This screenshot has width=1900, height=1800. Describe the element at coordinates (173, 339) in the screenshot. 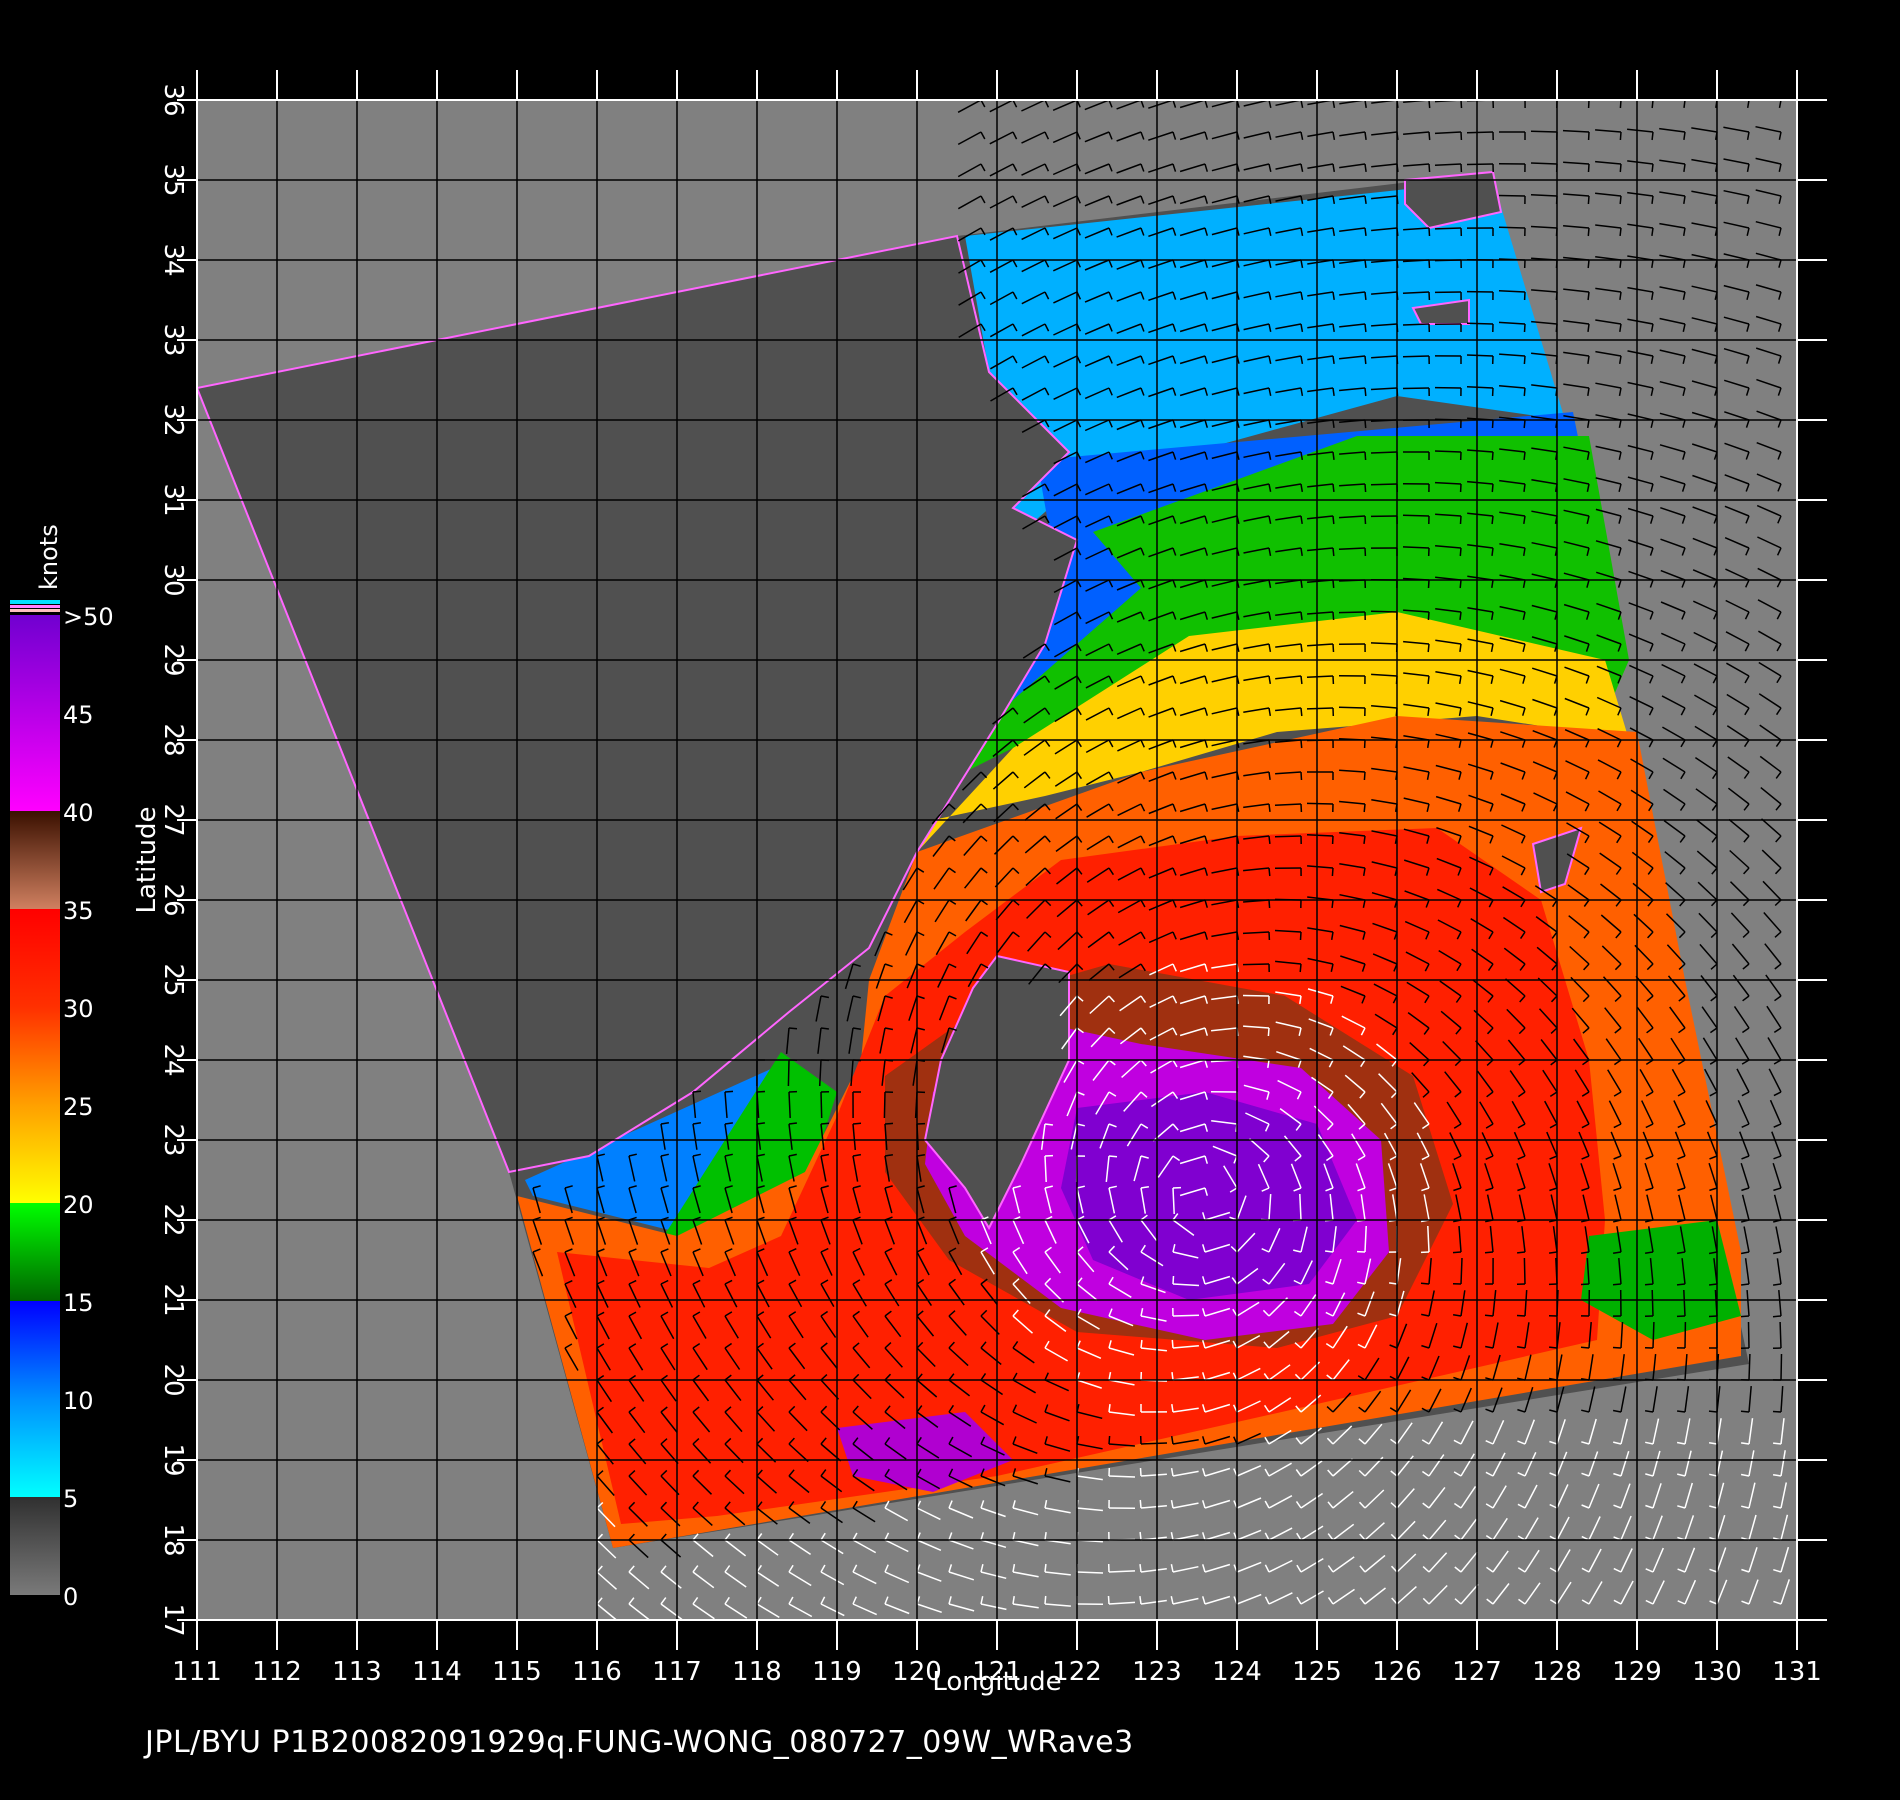

I see `lat-tick-label: 33` at that location.